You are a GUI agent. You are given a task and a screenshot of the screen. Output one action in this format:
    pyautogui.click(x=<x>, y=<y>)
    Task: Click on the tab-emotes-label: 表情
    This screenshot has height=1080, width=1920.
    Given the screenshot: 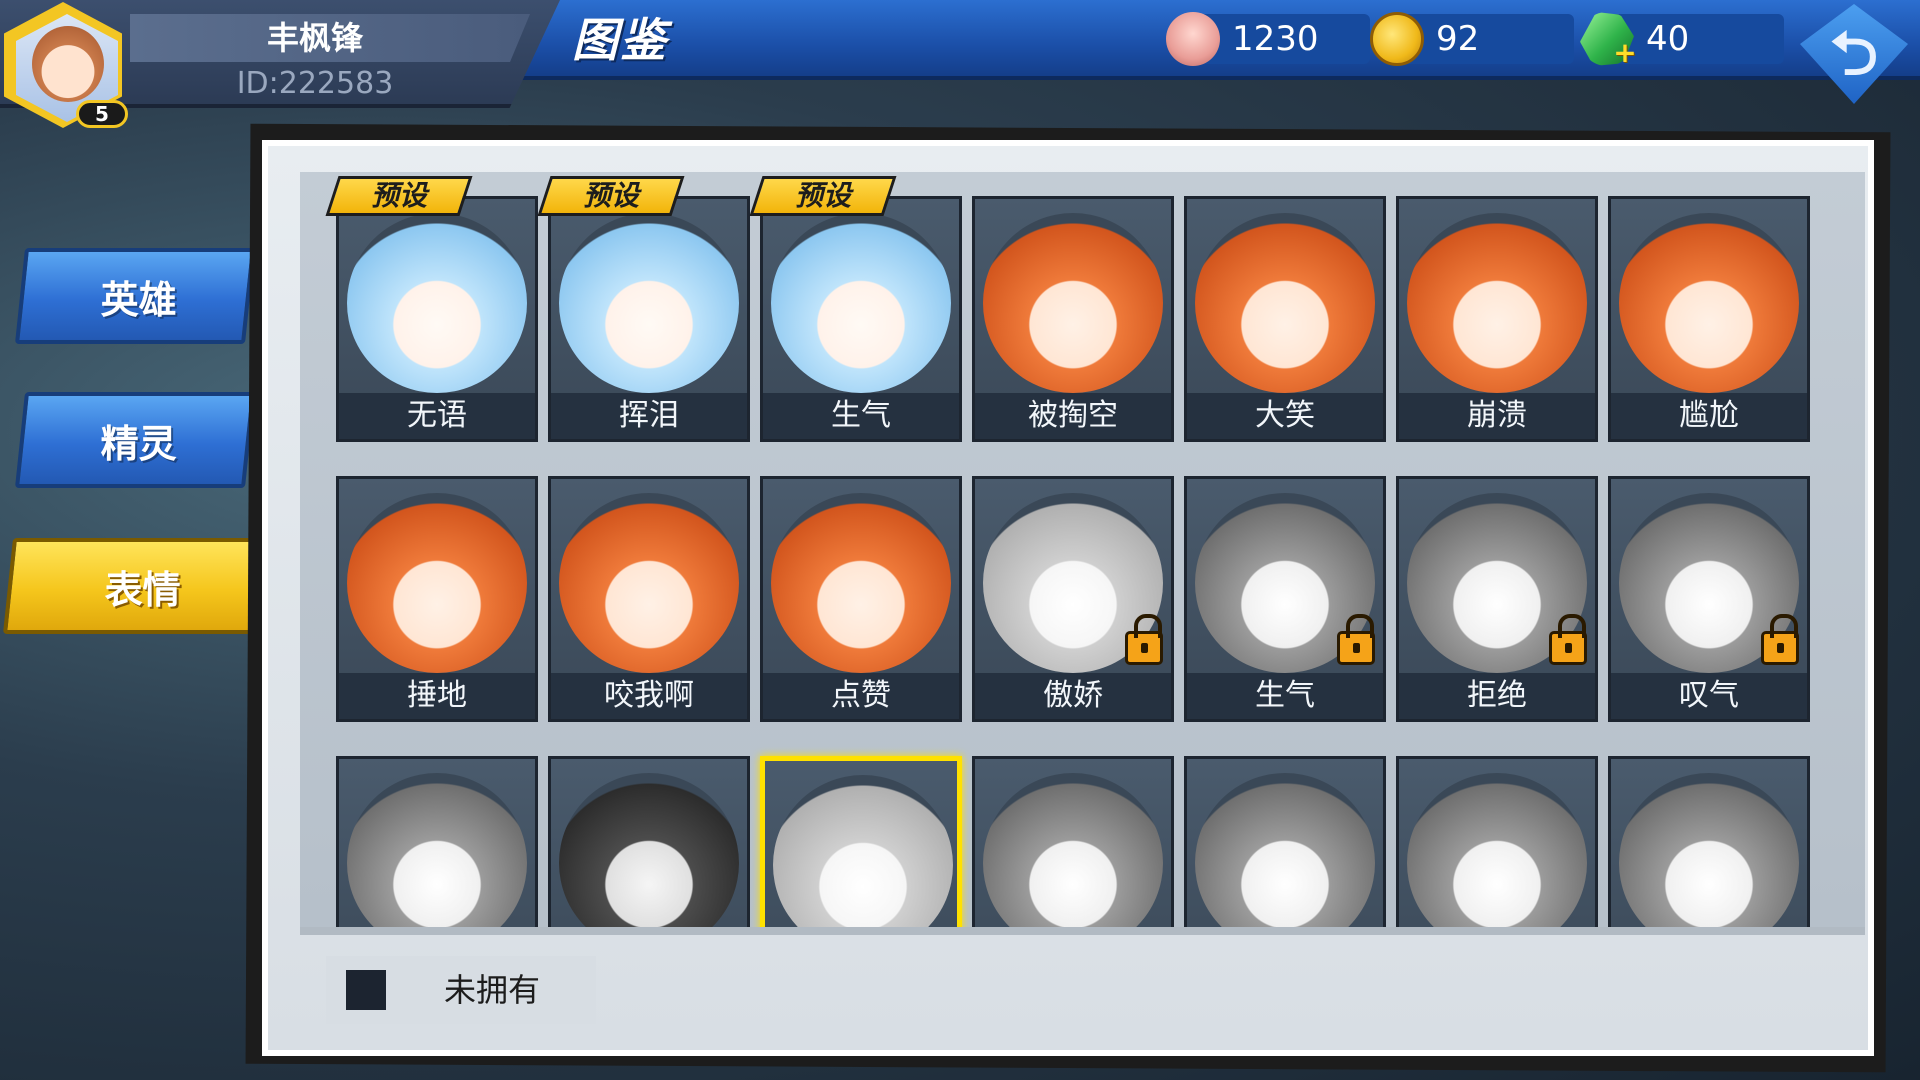 What is the action you would take?
    pyautogui.click(x=142, y=590)
    